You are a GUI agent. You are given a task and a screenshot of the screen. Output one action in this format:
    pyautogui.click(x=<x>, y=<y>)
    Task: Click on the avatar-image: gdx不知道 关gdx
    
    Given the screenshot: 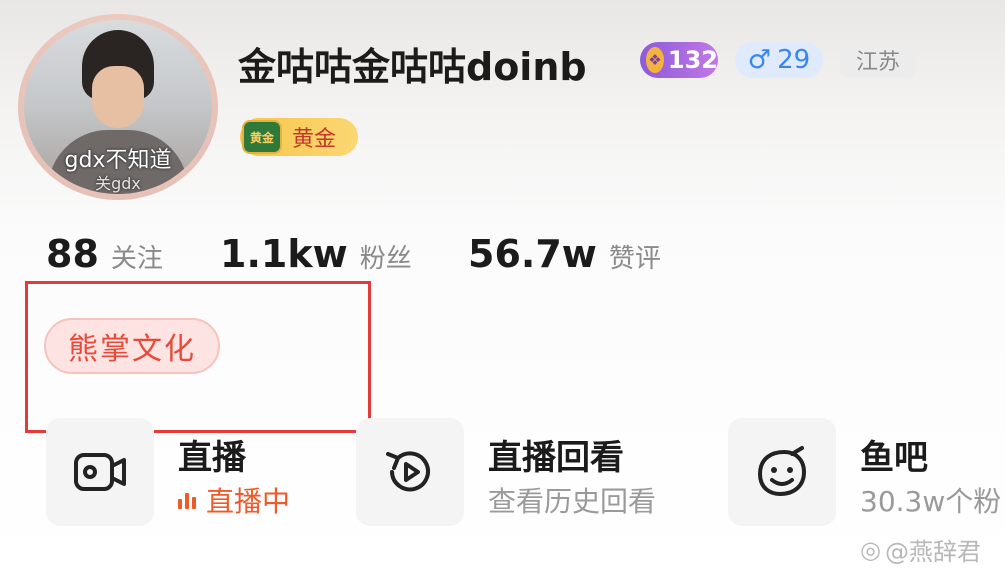 What is the action you would take?
    pyautogui.click(x=118, y=107)
    